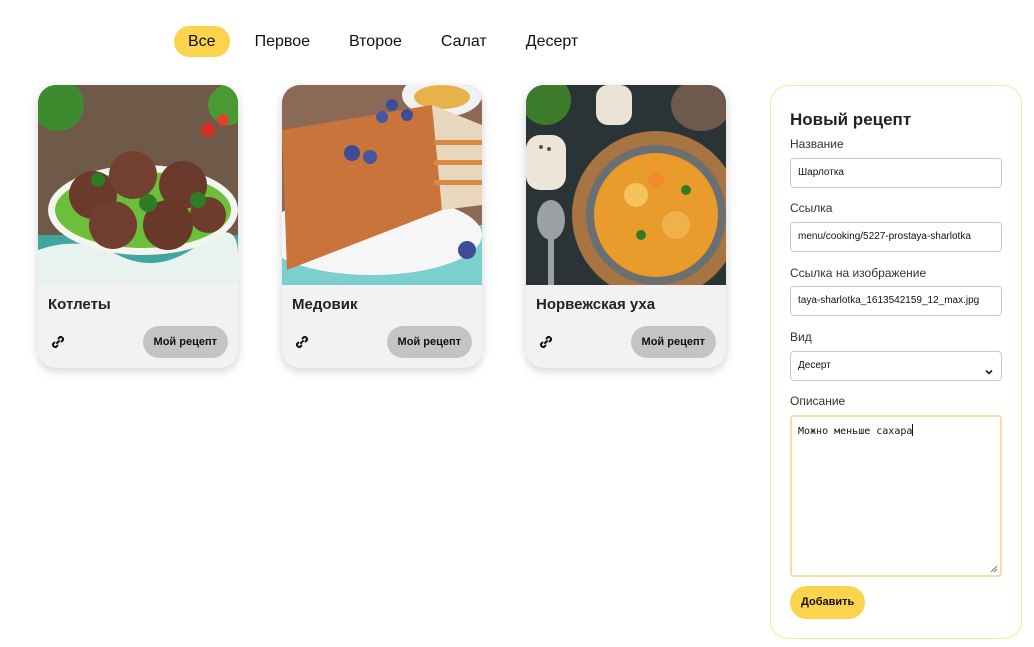 The image size is (1034, 647). I want to click on recipe-title: Норвежская уха, so click(596, 304).